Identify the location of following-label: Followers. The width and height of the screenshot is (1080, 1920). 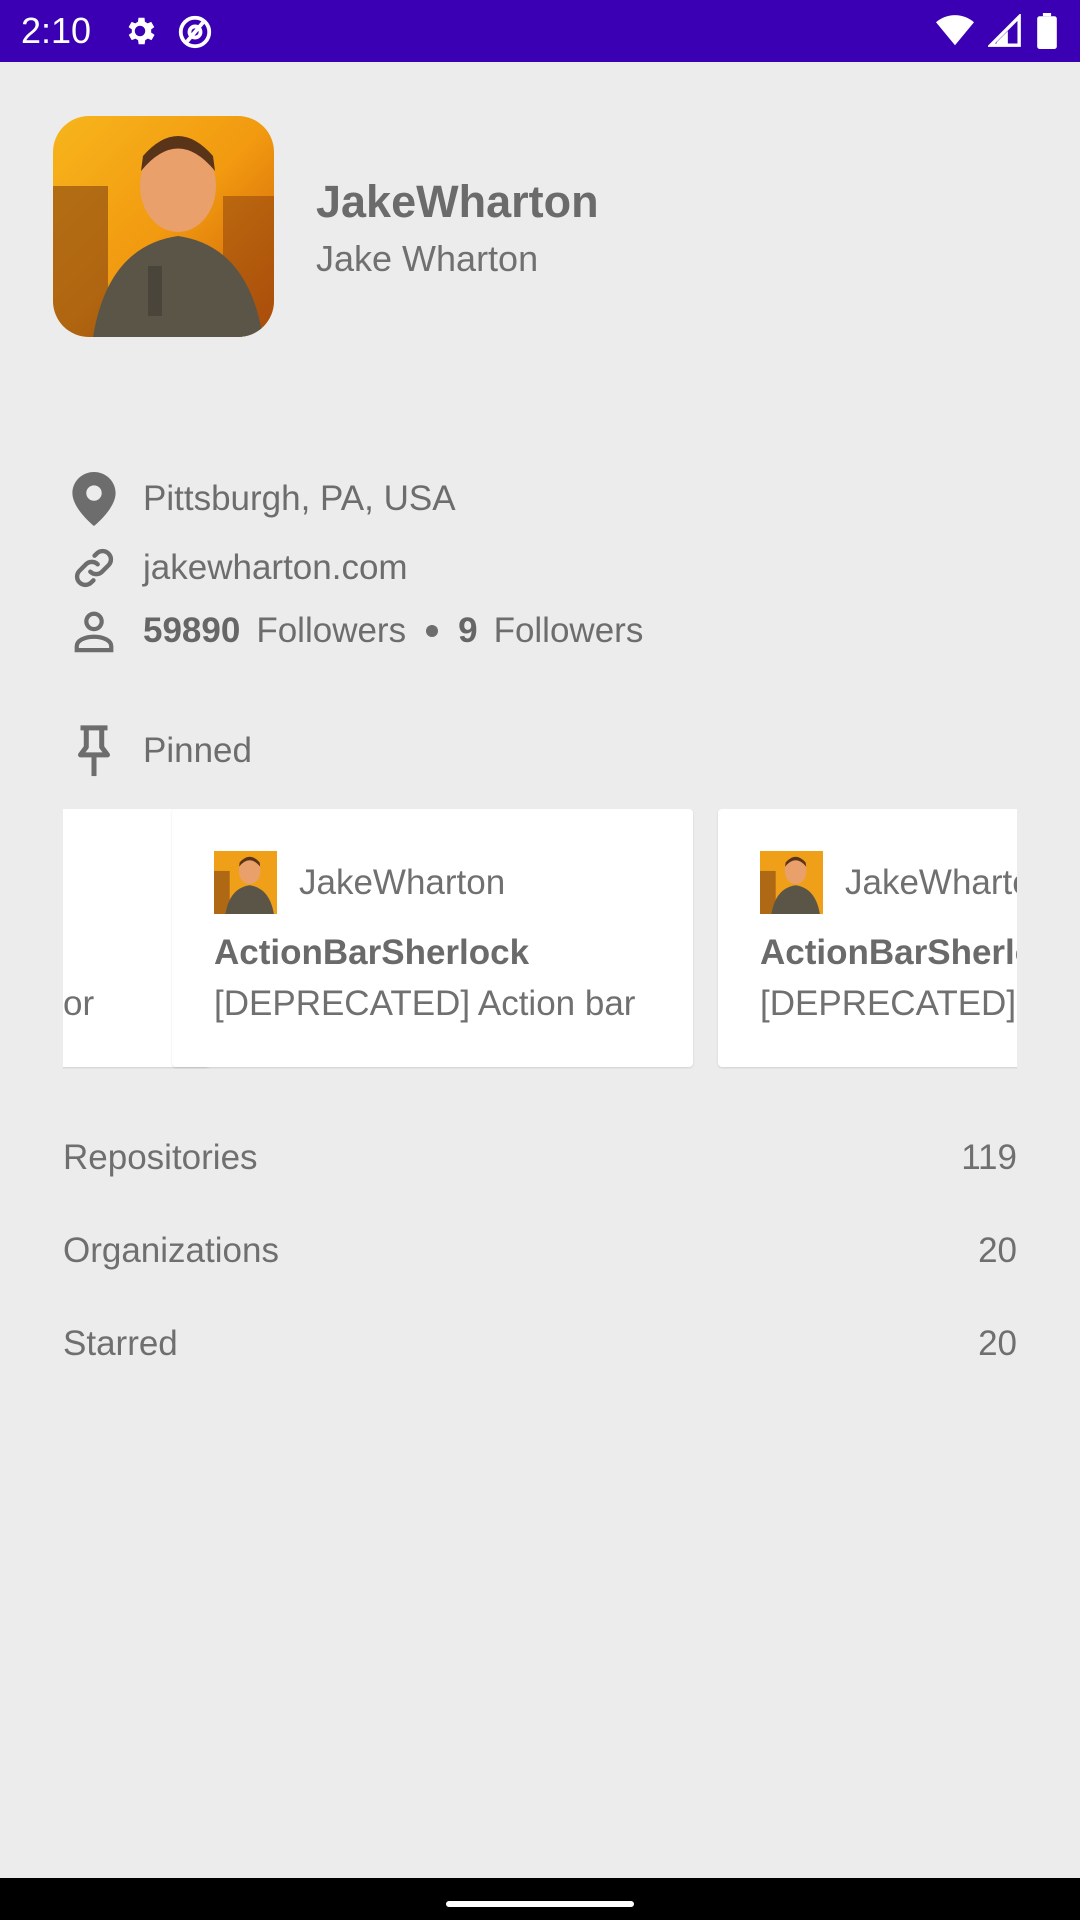
(569, 631).